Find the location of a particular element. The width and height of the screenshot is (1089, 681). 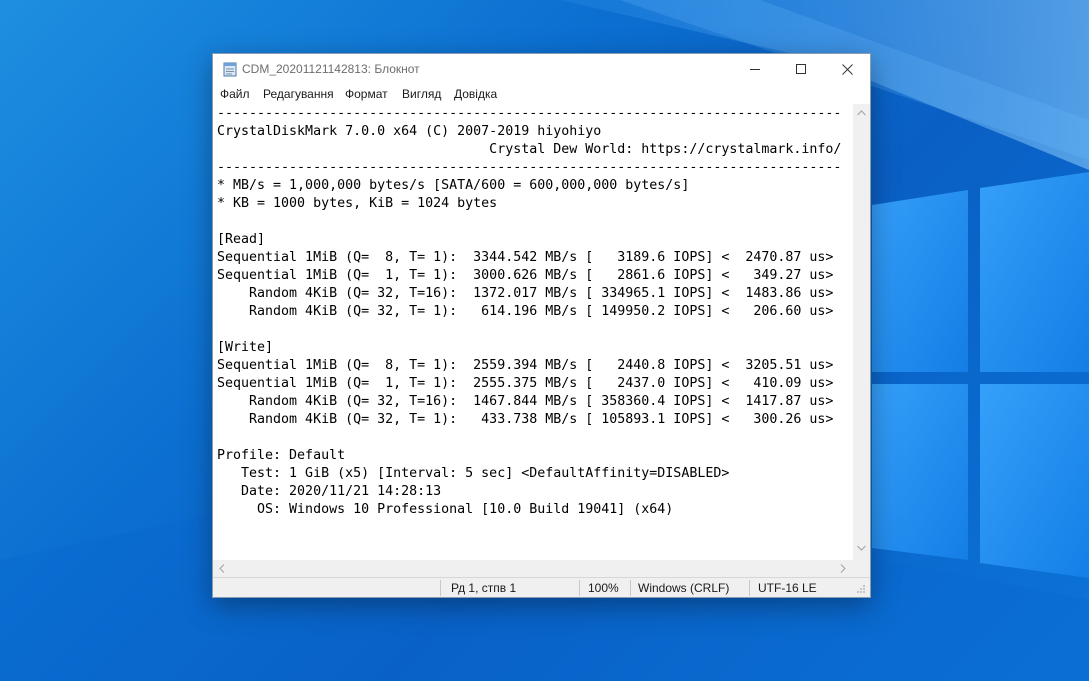

menu-format: Формат is located at coordinates (366, 94).